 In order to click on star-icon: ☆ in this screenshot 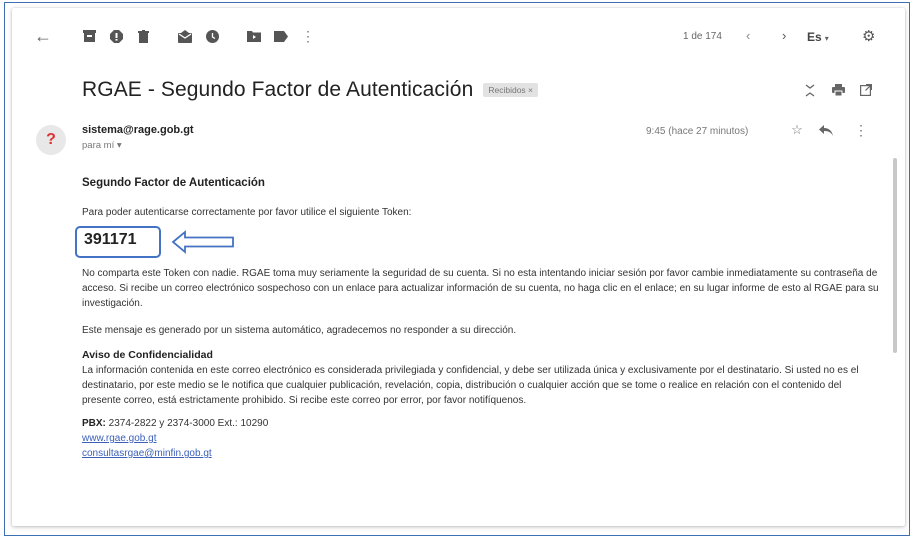, I will do `click(797, 130)`.